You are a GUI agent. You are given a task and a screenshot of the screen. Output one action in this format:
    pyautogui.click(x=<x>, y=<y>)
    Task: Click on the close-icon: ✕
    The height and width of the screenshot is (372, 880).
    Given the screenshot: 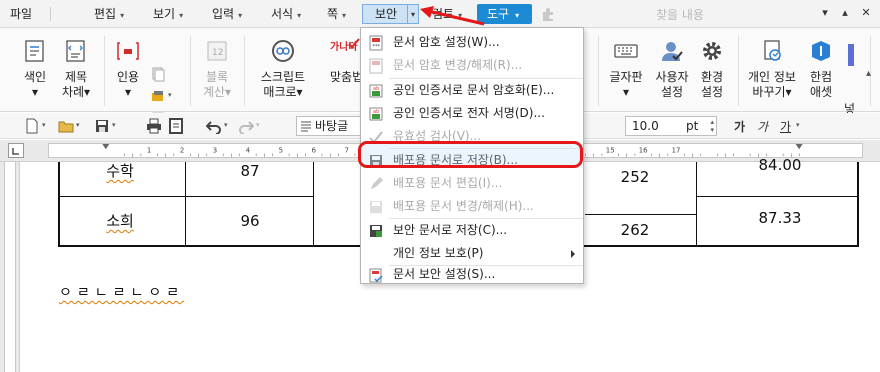 What is the action you would take?
    pyautogui.click(x=866, y=13)
    